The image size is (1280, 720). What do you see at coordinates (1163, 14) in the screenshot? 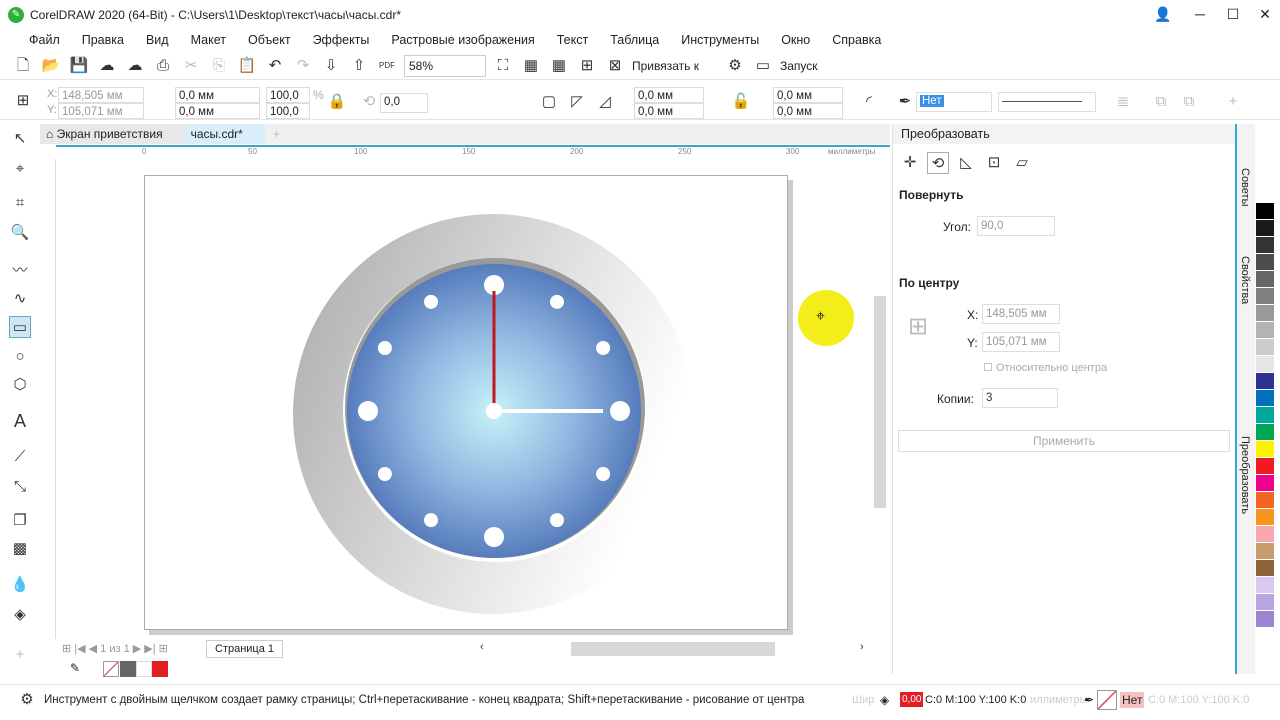
I see `account-icon: 👤` at bounding box center [1163, 14].